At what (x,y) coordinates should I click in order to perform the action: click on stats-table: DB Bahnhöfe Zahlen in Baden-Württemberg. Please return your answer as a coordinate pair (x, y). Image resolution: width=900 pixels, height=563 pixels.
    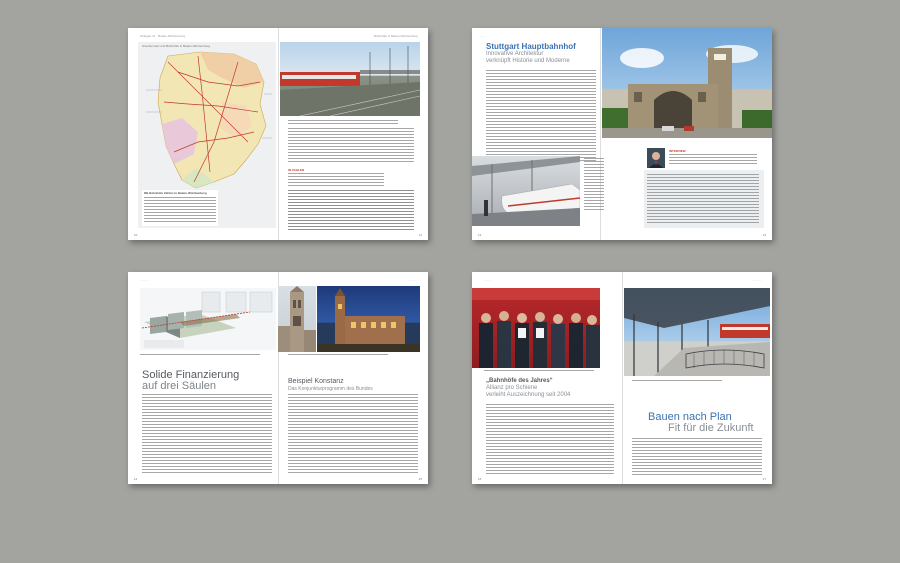
    Looking at the image, I should click on (180, 208).